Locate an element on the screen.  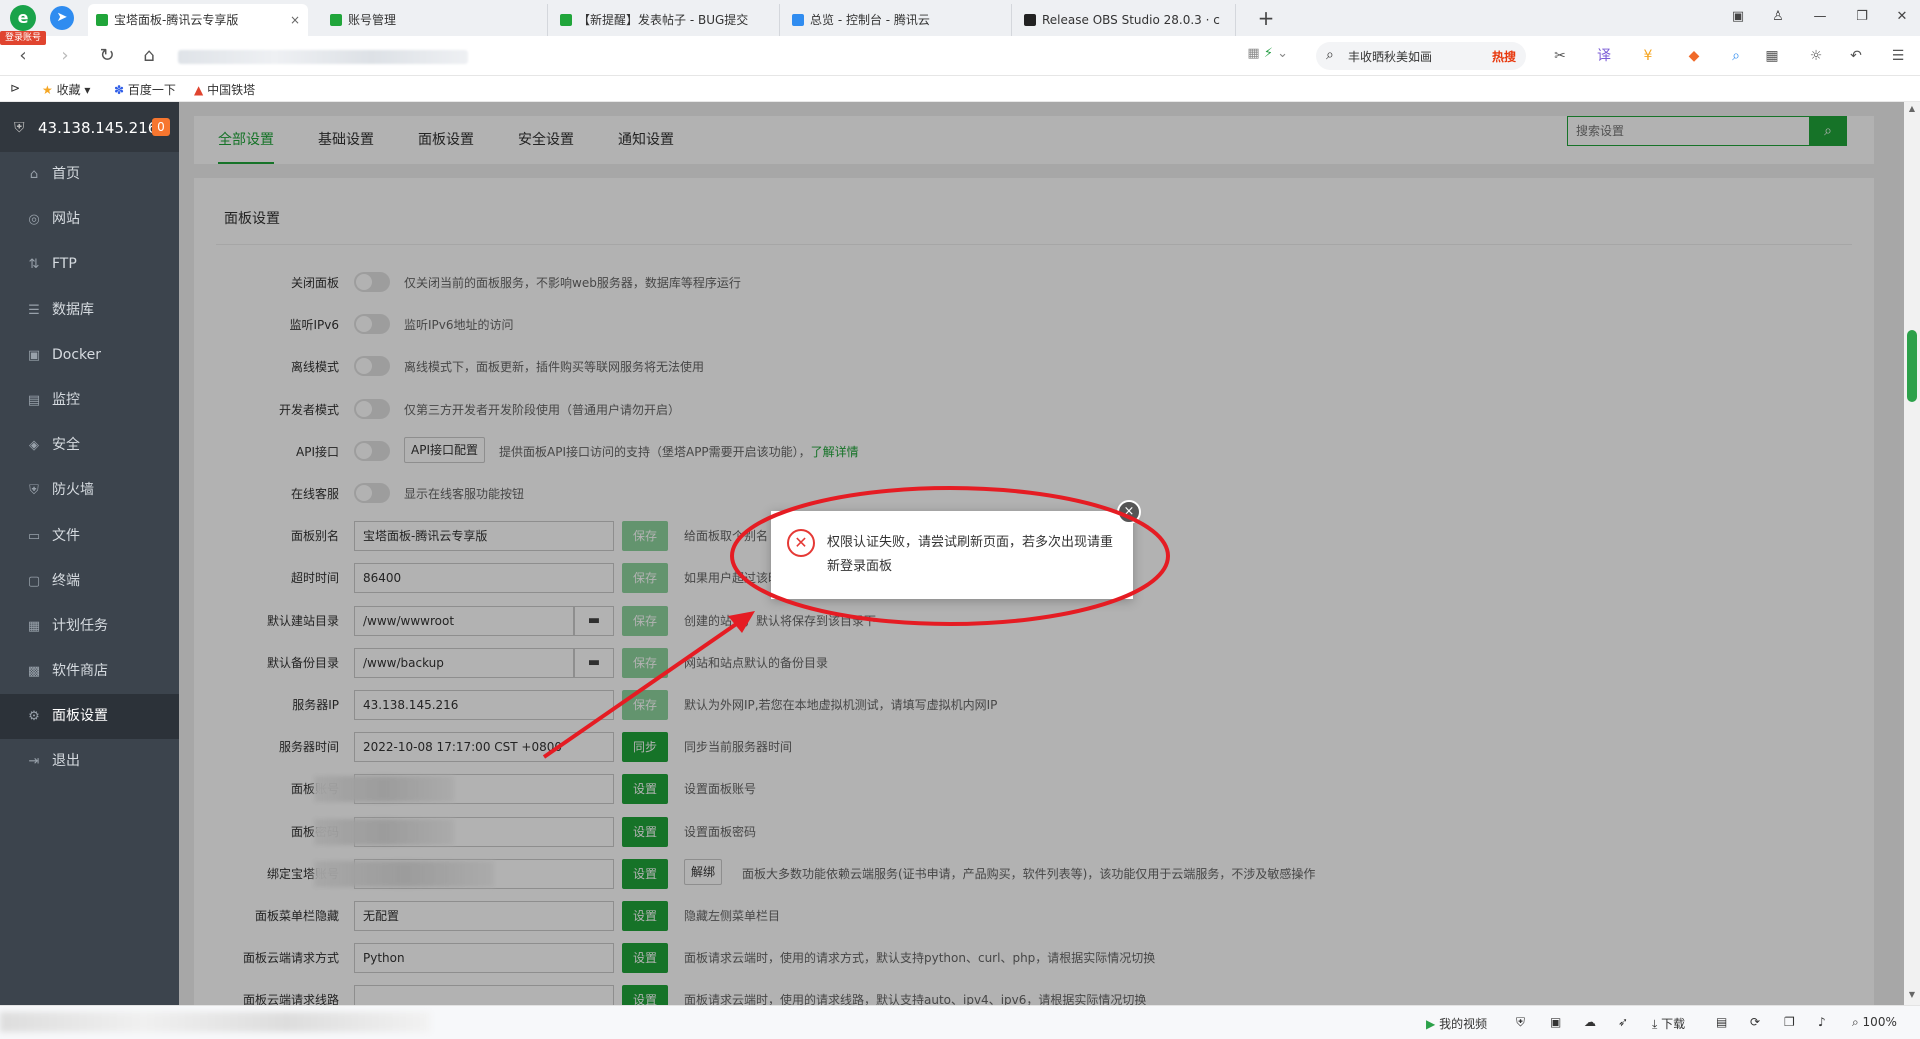
scroll-down-icon: ▼ is located at coordinates (1912, 994).